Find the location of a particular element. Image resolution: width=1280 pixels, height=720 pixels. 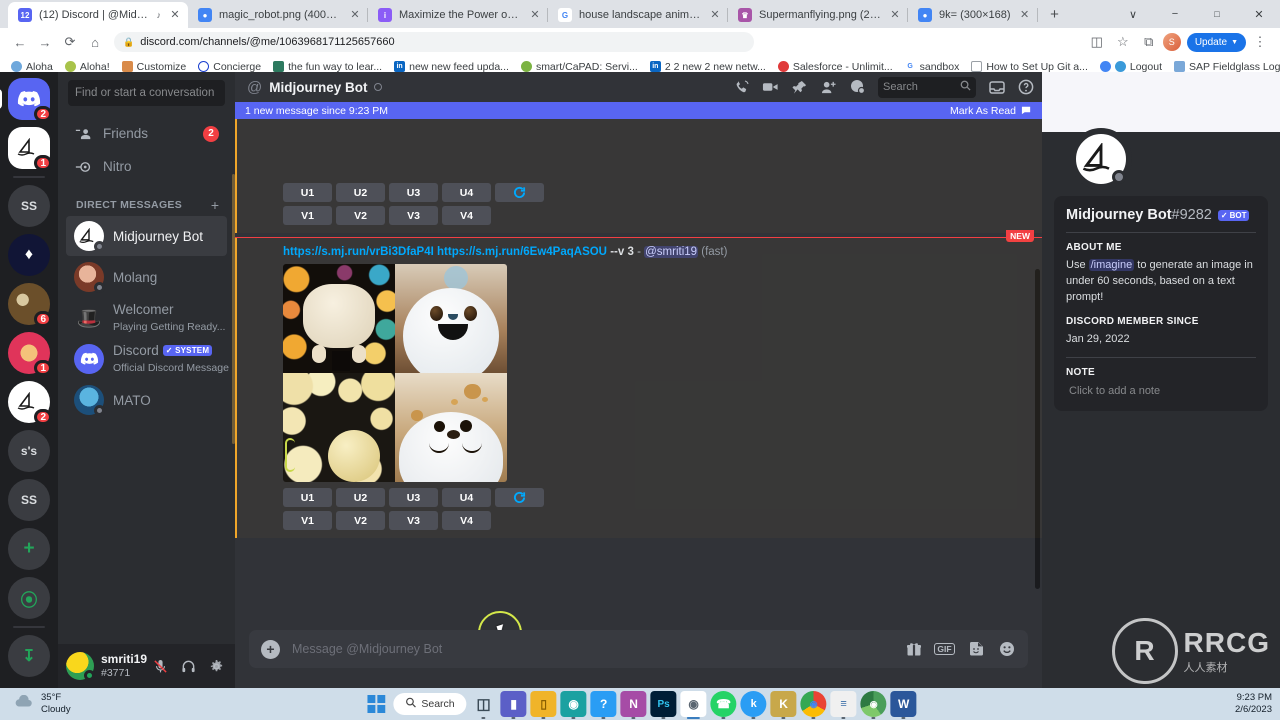

weather-widget: 35°F Cloudy is located at coordinates (40, 704).